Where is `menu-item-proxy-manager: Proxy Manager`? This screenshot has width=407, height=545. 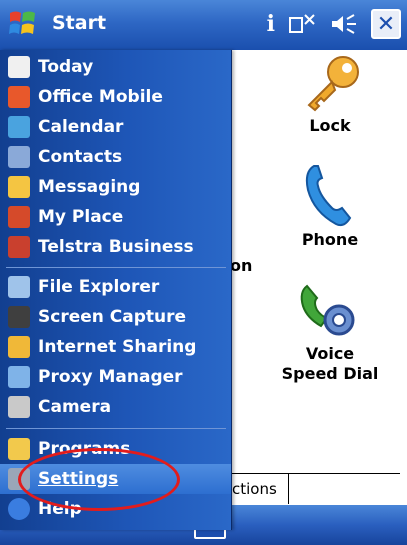
menu-item-proxy-manager: Proxy Manager is located at coordinates (115, 377).